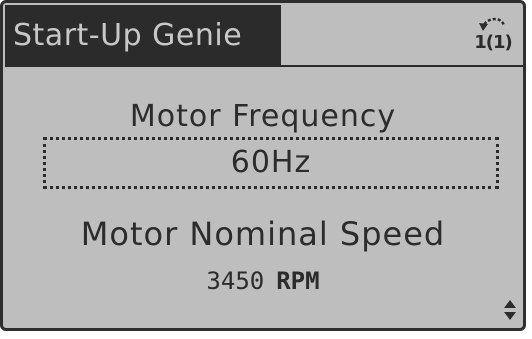 The width and height of the screenshot is (532, 339). I want to click on motor-speed-value: 3450, so click(235, 281).